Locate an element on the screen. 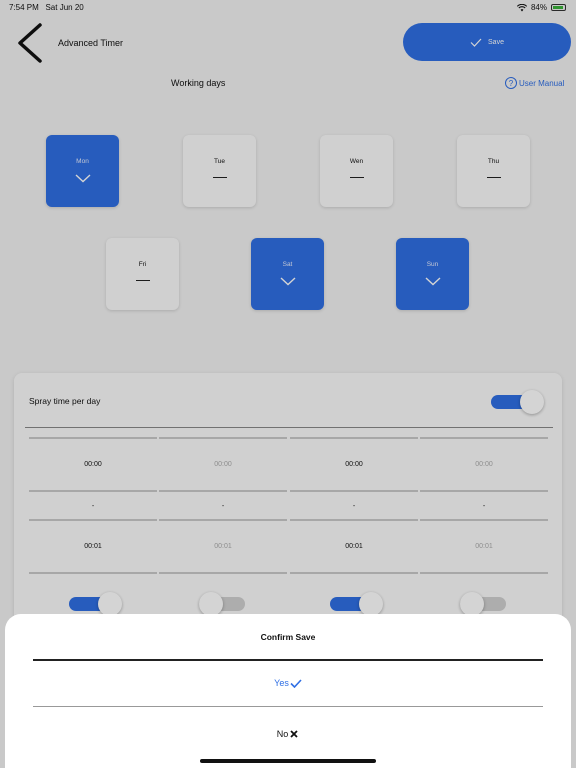 The width and height of the screenshot is (576, 768). no-button: No is located at coordinates (288, 734).